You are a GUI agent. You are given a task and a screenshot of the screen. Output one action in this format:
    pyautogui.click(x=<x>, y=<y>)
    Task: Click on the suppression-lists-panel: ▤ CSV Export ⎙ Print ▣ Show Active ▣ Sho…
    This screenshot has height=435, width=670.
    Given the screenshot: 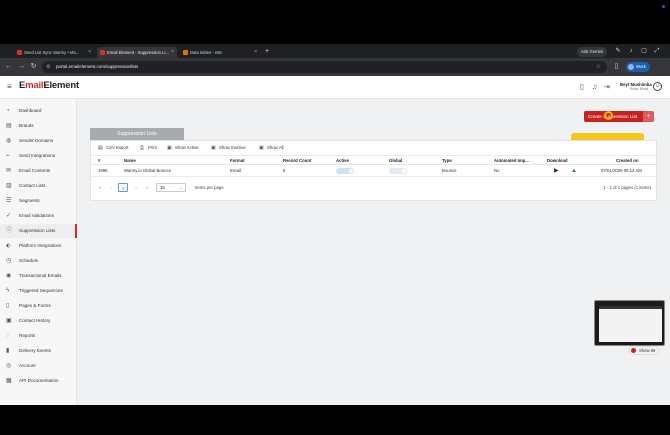 What is the action you would take?
    pyautogui.click(x=374, y=170)
    